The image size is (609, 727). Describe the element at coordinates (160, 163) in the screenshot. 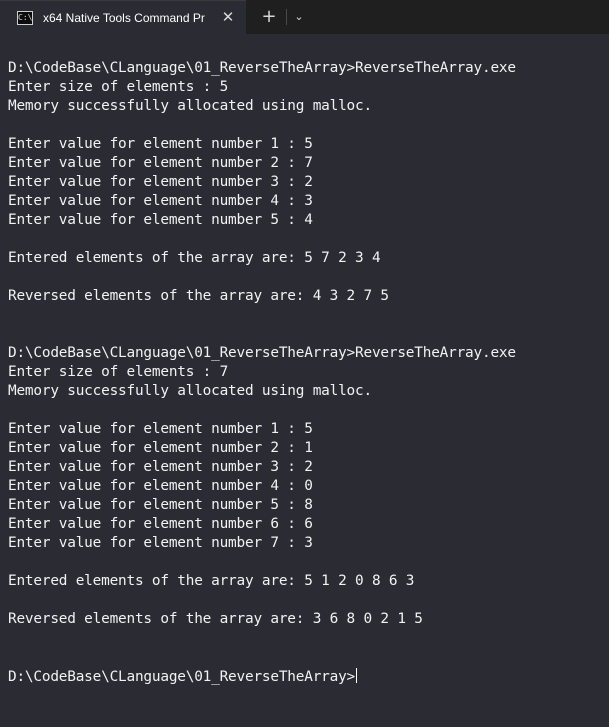

I see `console-line: Enter value for element number 2 : 7` at that location.